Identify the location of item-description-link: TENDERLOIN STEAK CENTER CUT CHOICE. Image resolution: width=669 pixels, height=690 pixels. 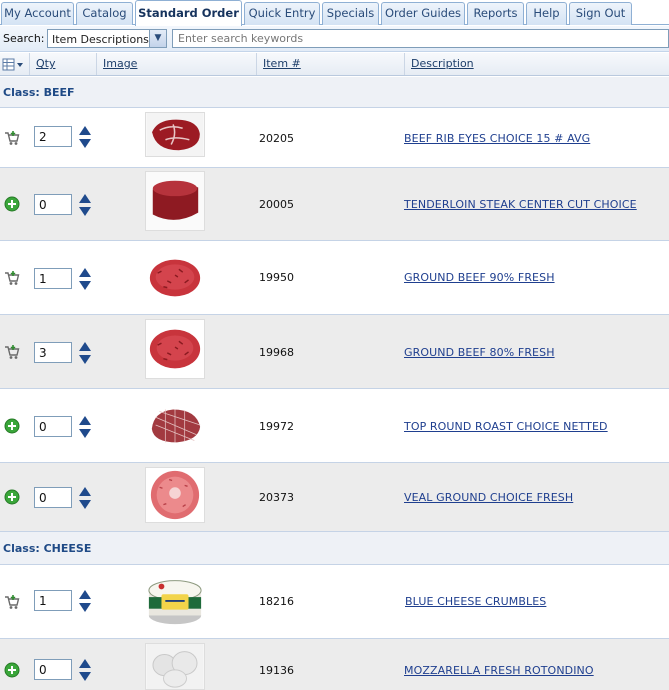
(520, 204).